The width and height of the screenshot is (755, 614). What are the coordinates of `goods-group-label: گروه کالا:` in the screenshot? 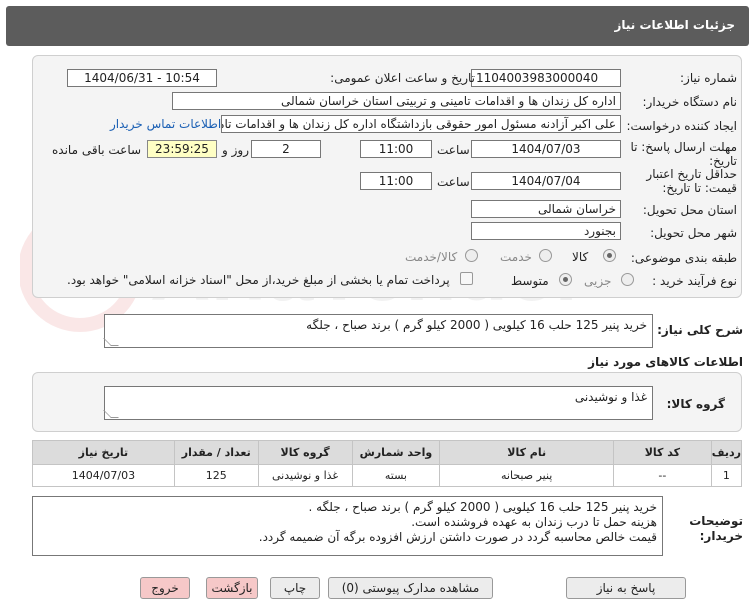 It's located at (695, 404).